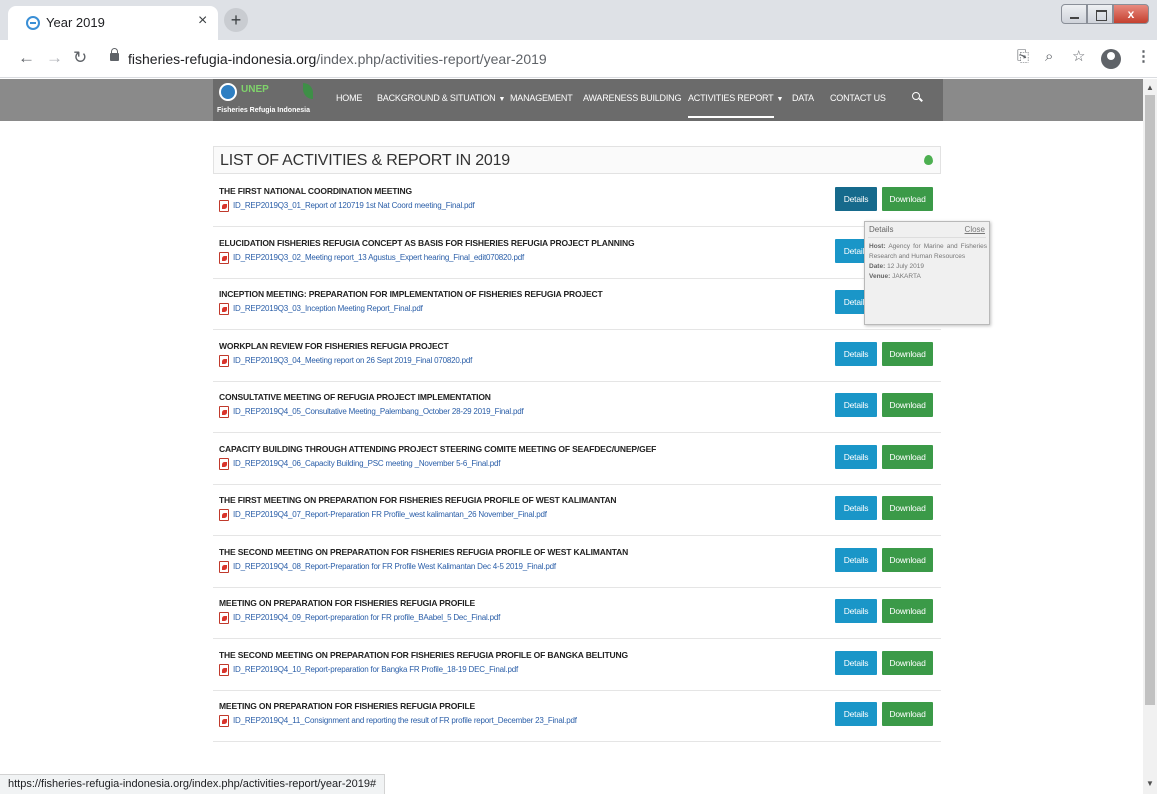 The width and height of the screenshot is (1157, 794). Describe the element at coordinates (75, 22) in the screenshot. I see `tab-title: Year 2019` at that location.